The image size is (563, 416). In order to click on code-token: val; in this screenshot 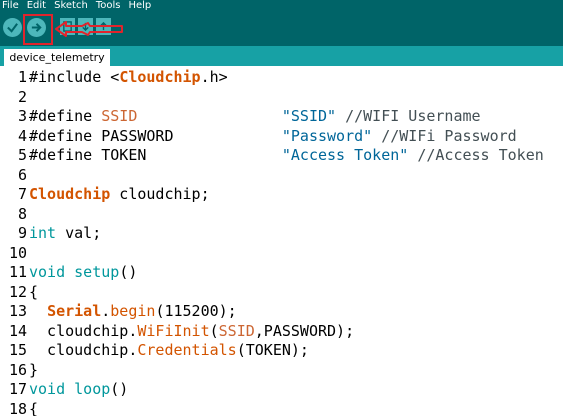, I will do `click(79, 233)`.